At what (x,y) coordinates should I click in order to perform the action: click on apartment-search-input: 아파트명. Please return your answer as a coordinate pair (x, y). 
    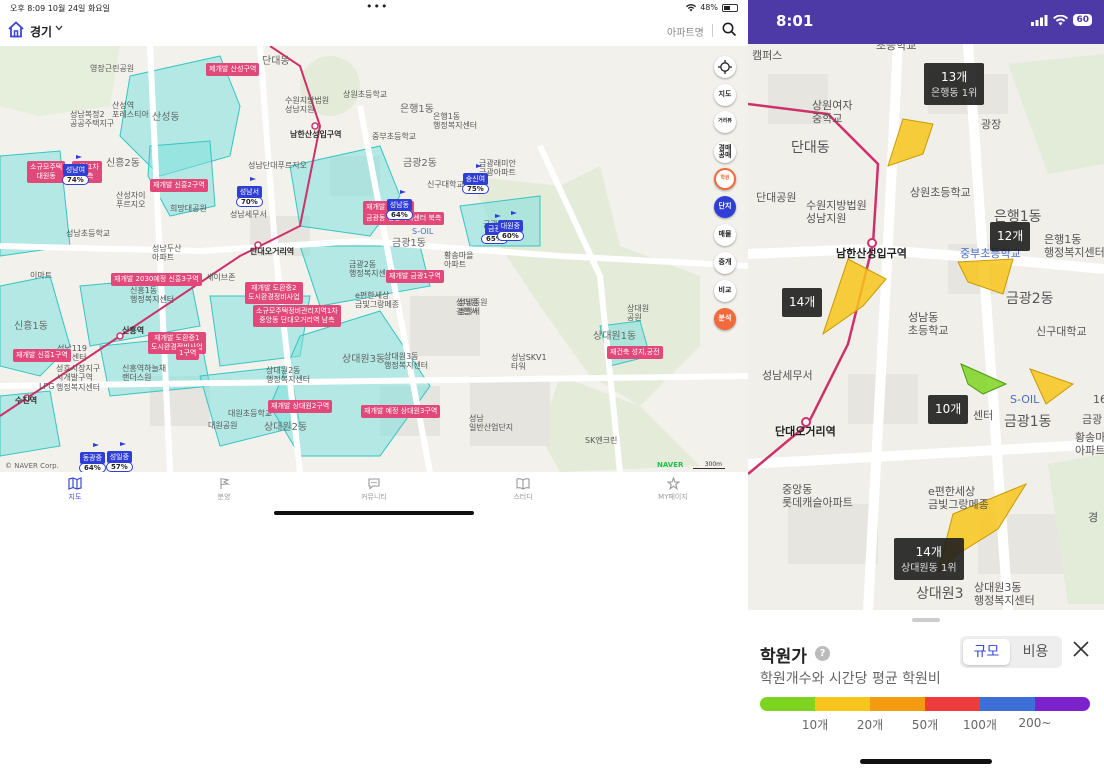
    Looking at the image, I should click on (685, 31).